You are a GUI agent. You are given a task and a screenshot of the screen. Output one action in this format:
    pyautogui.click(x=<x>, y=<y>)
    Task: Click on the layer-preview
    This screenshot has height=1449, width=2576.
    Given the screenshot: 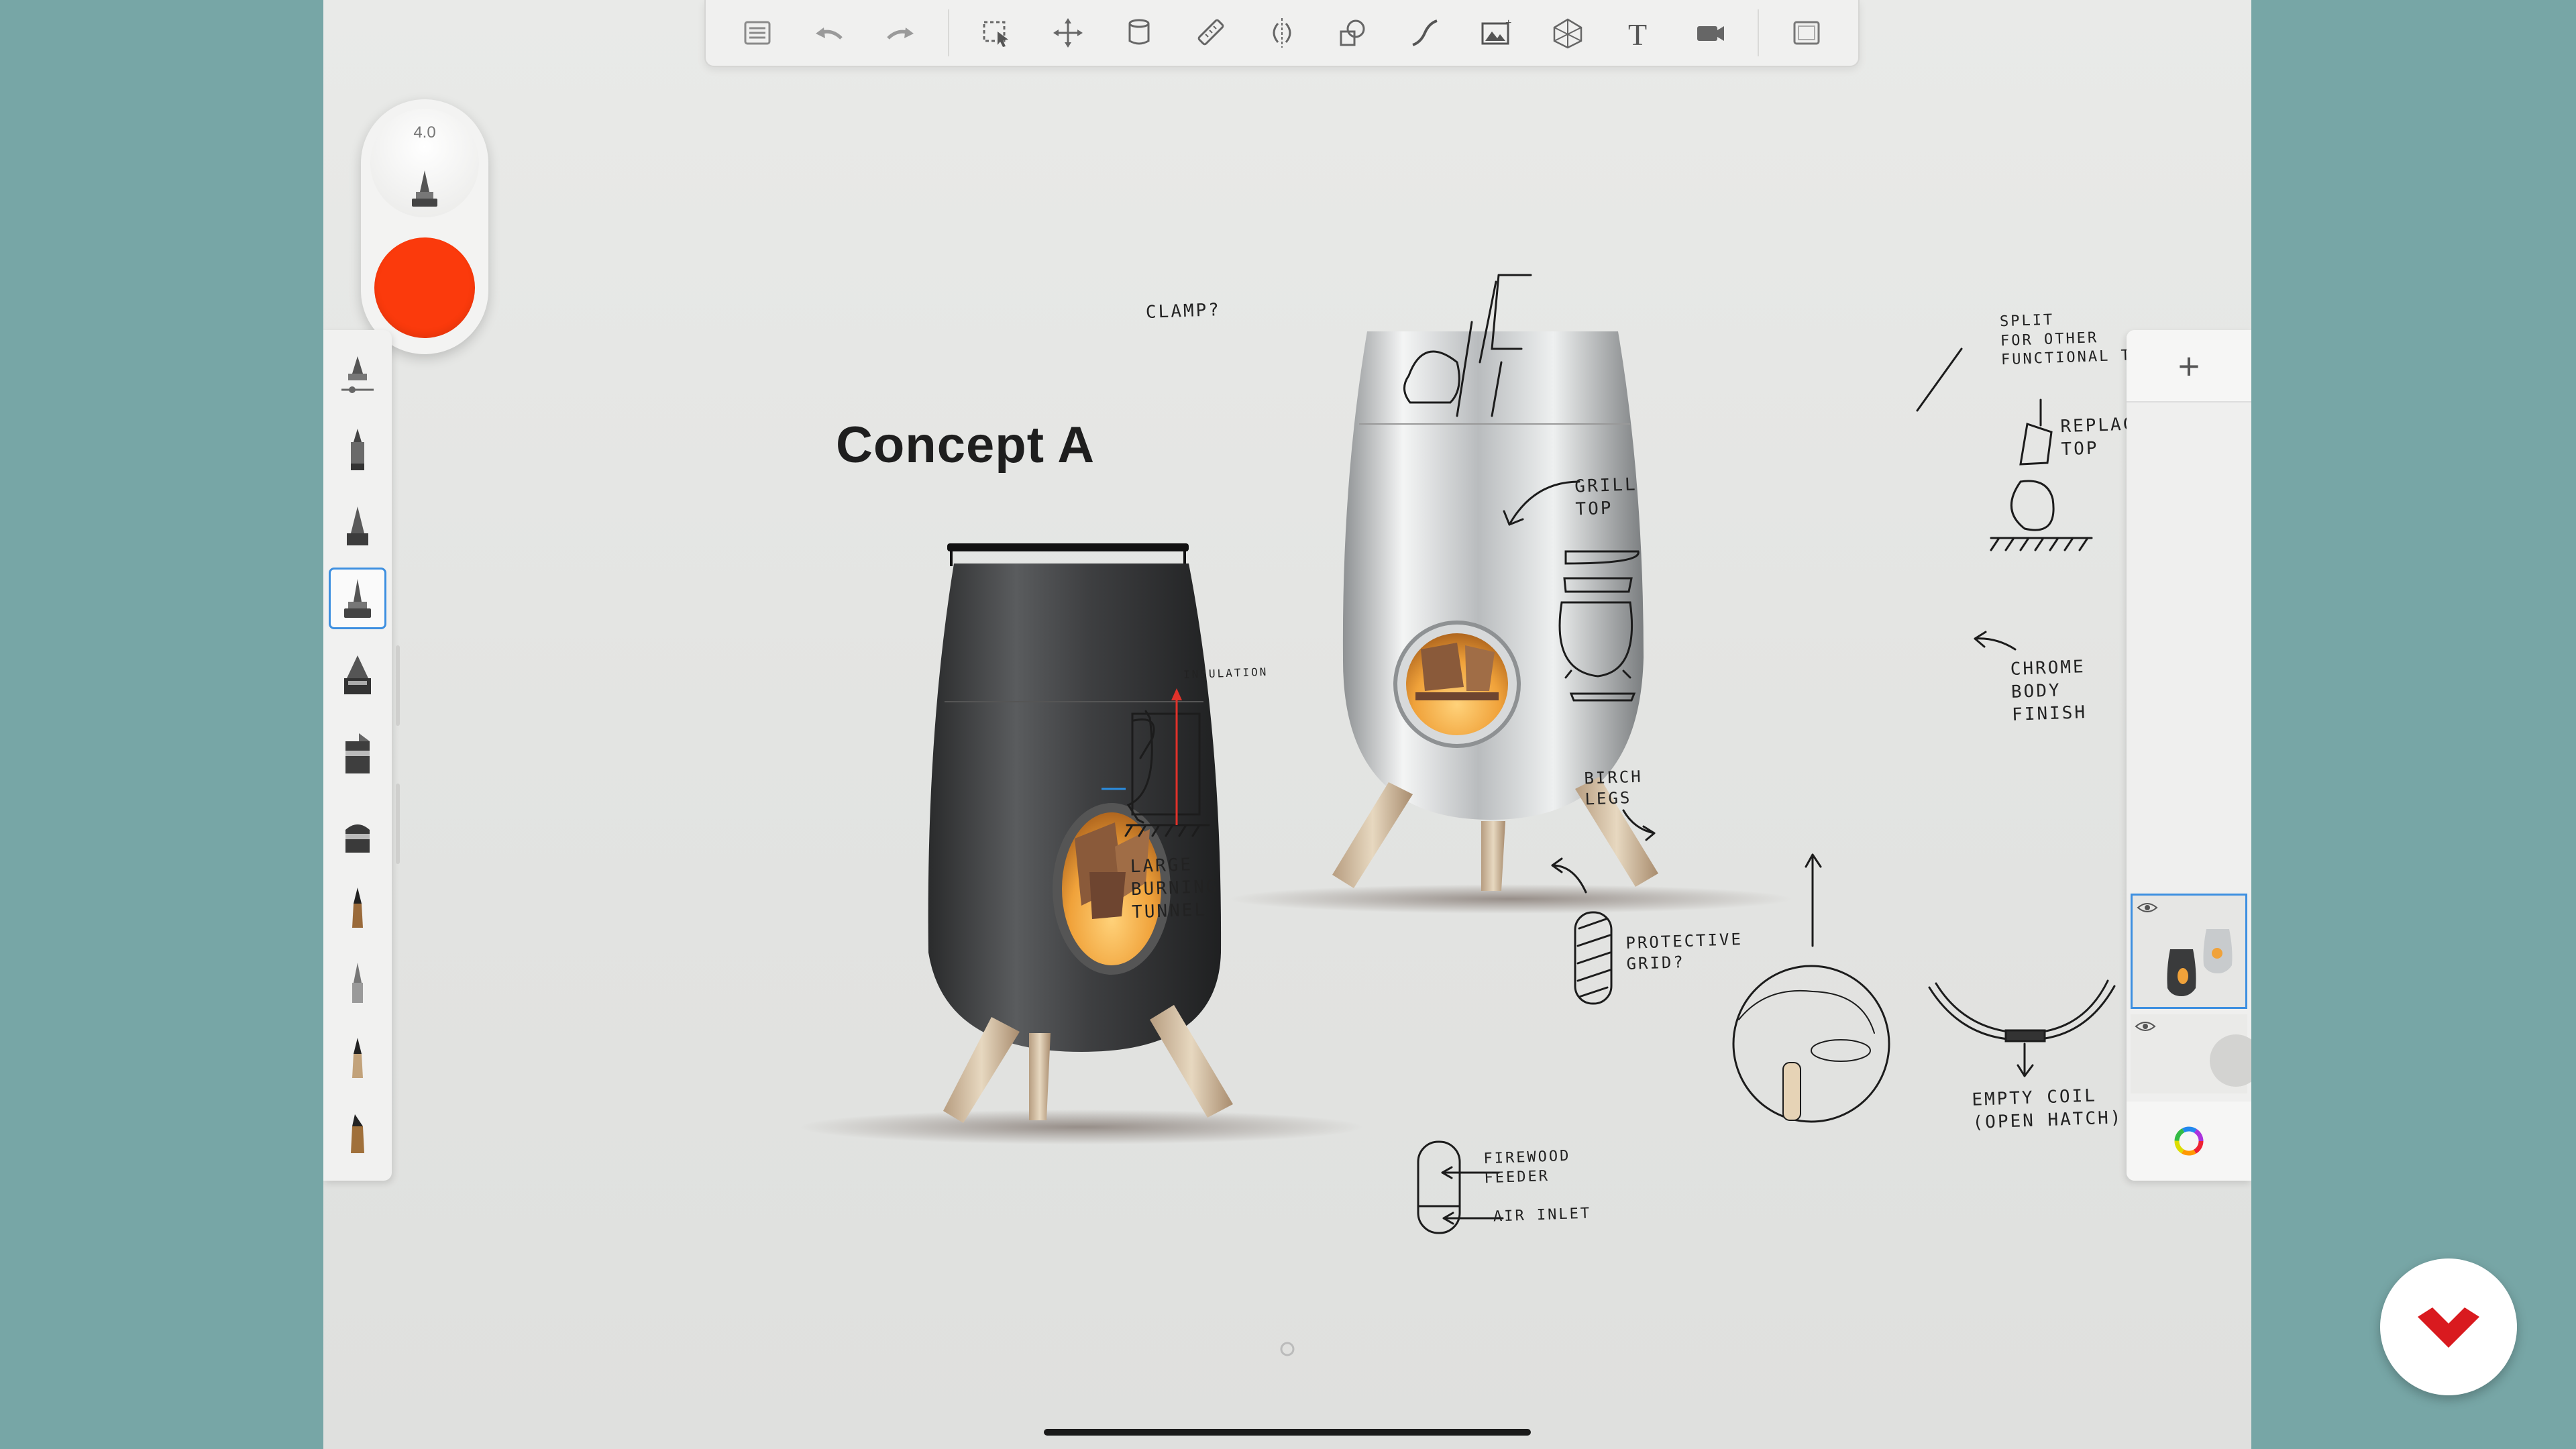 What is the action you would take?
    pyautogui.click(x=2200, y=962)
    